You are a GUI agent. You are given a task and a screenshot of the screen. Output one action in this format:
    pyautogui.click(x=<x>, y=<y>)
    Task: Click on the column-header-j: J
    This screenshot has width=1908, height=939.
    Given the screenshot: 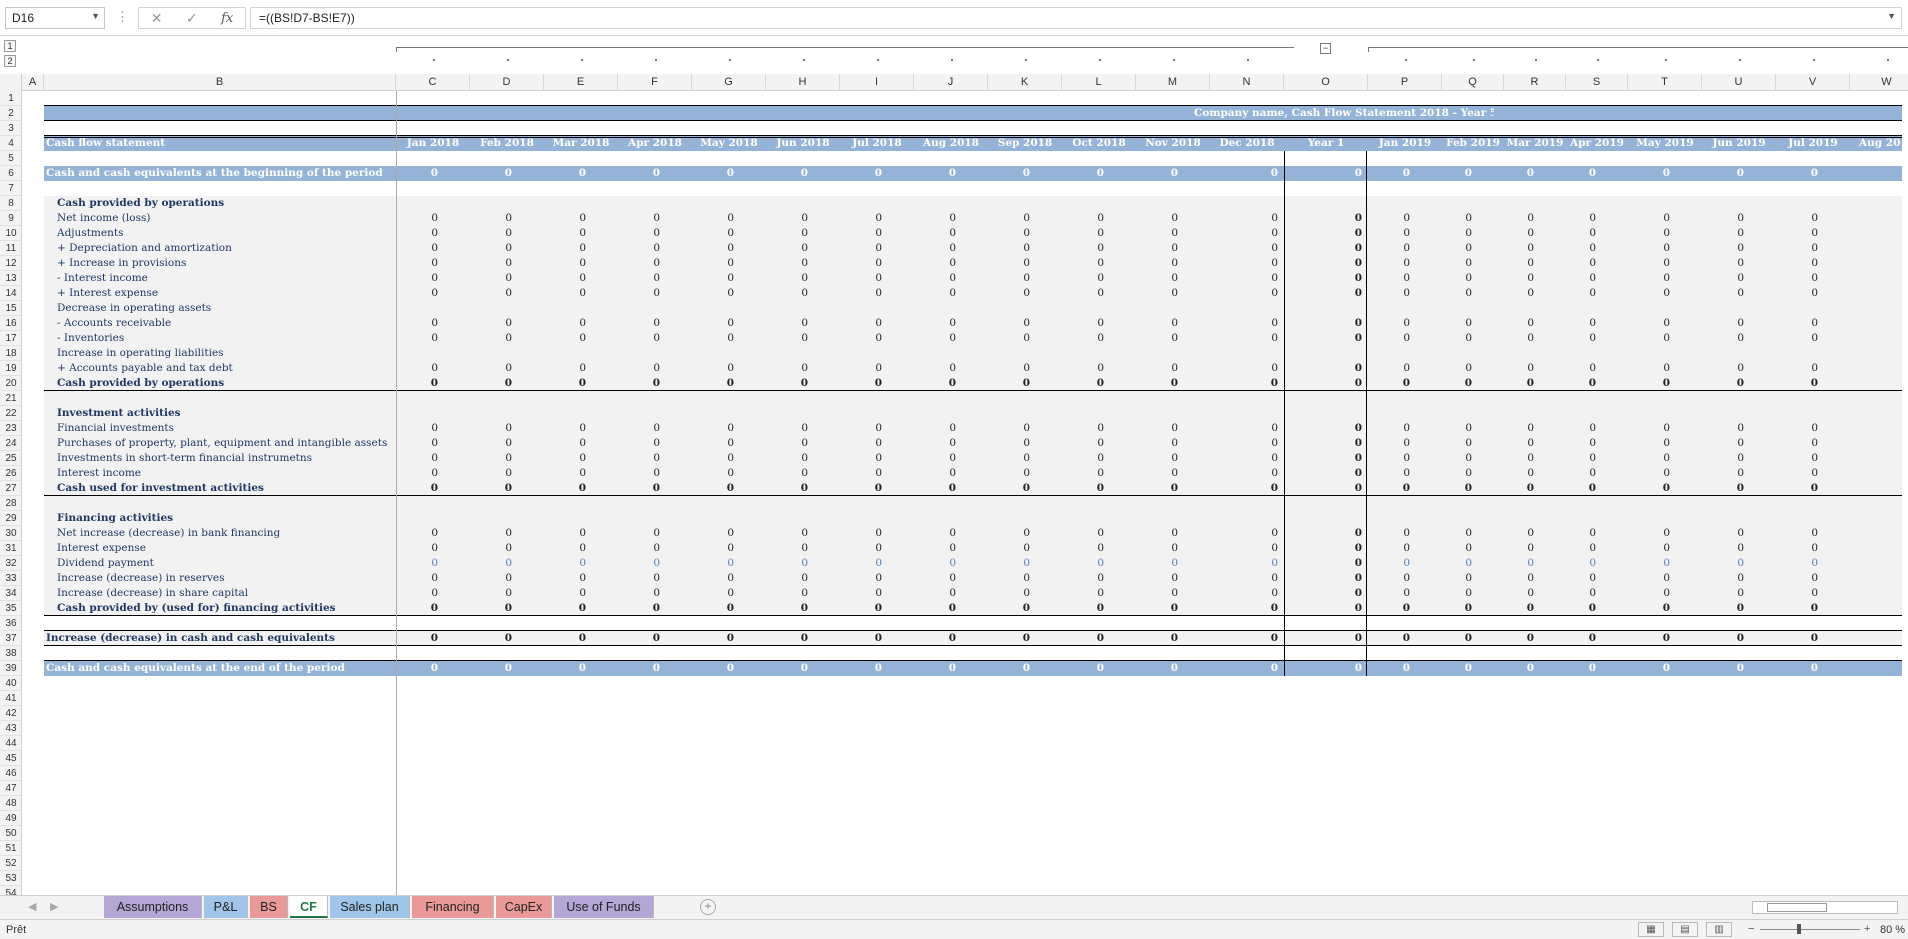 What is the action you would take?
    pyautogui.click(x=951, y=82)
    